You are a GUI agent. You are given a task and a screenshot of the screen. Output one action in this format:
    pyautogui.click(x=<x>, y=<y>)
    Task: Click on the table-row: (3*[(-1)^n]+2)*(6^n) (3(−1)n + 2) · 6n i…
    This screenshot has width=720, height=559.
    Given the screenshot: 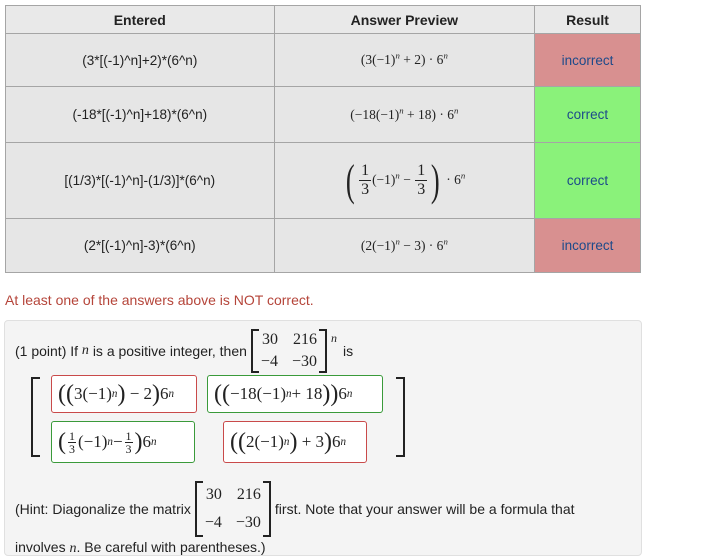 What is the action you would take?
    pyautogui.click(x=323, y=60)
    